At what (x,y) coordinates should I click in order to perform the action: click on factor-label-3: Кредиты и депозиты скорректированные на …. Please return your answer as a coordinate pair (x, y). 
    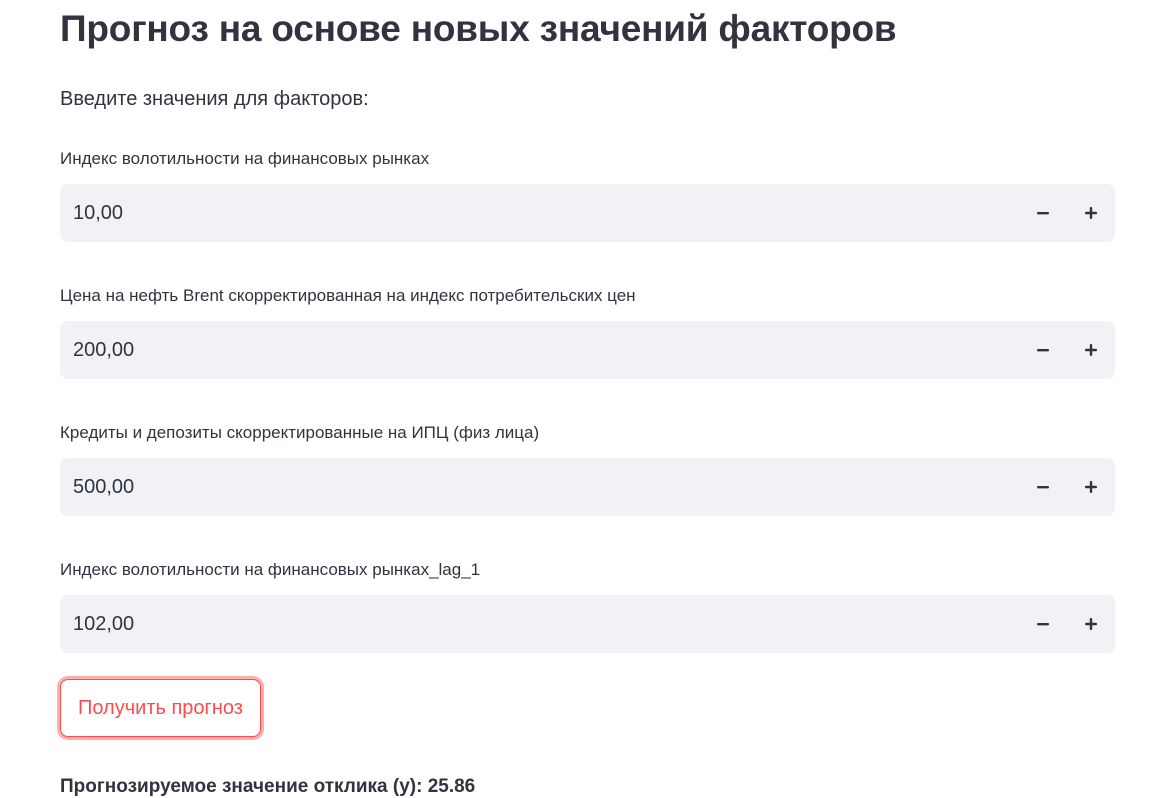
    Looking at the image, I should click on (300, 432).